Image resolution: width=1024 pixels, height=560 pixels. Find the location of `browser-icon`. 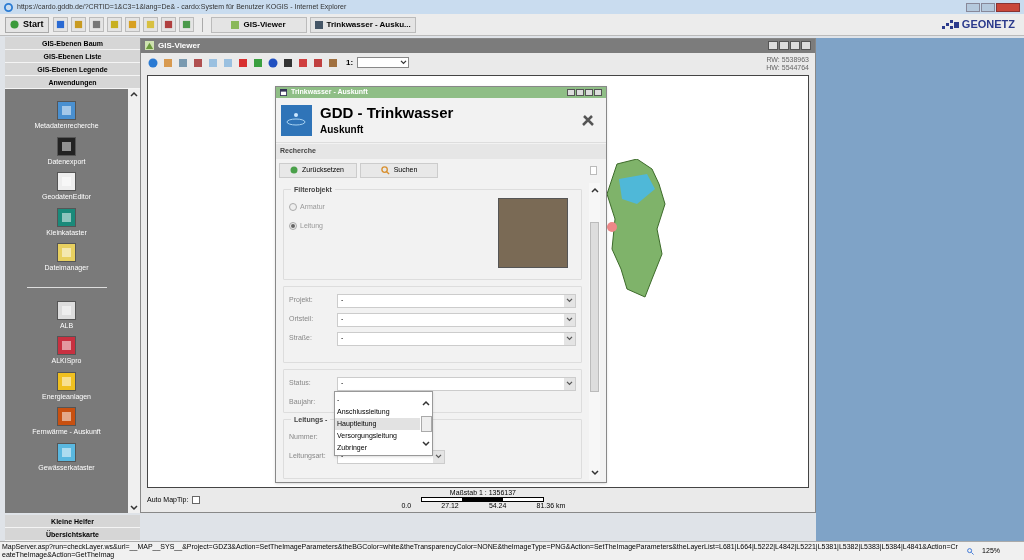

browser-icon is located at coordinates (8, 7).